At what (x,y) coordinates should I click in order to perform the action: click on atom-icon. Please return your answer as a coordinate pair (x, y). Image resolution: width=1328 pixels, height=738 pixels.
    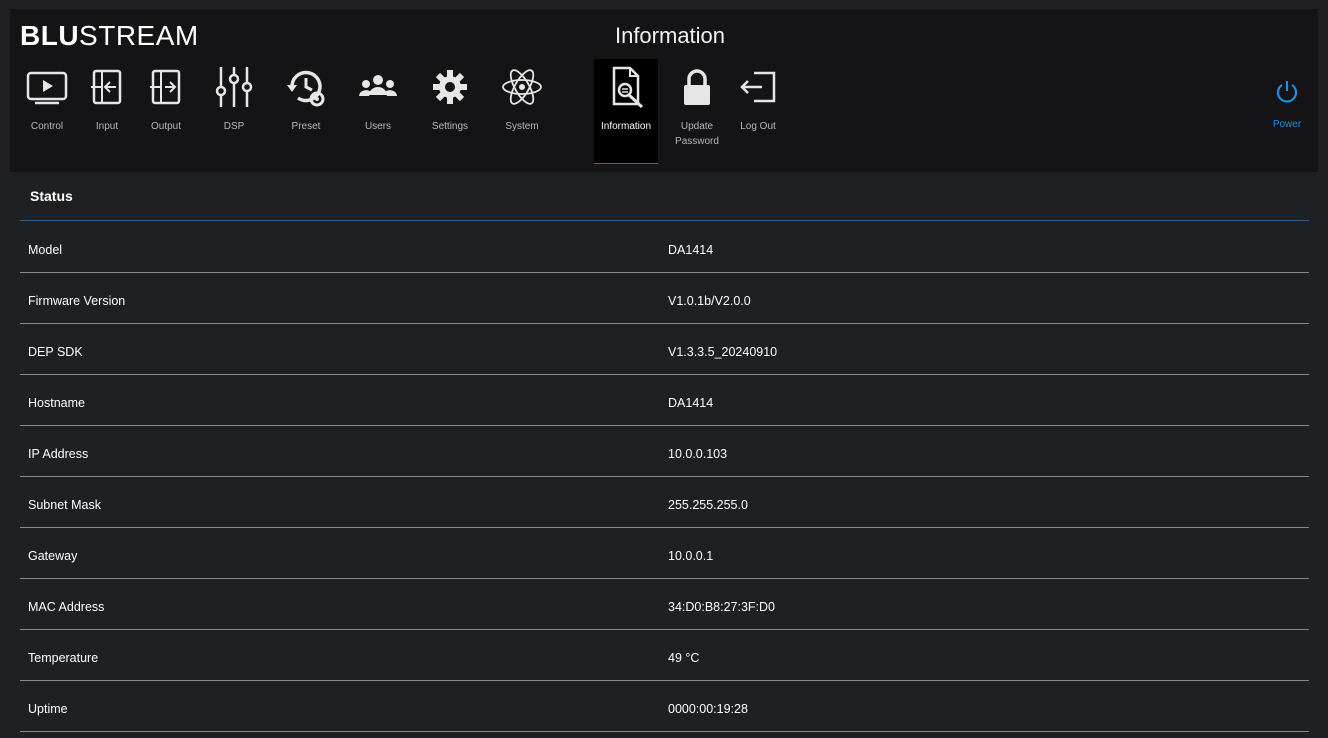
    Looking at the image, I should click on (522, 87).